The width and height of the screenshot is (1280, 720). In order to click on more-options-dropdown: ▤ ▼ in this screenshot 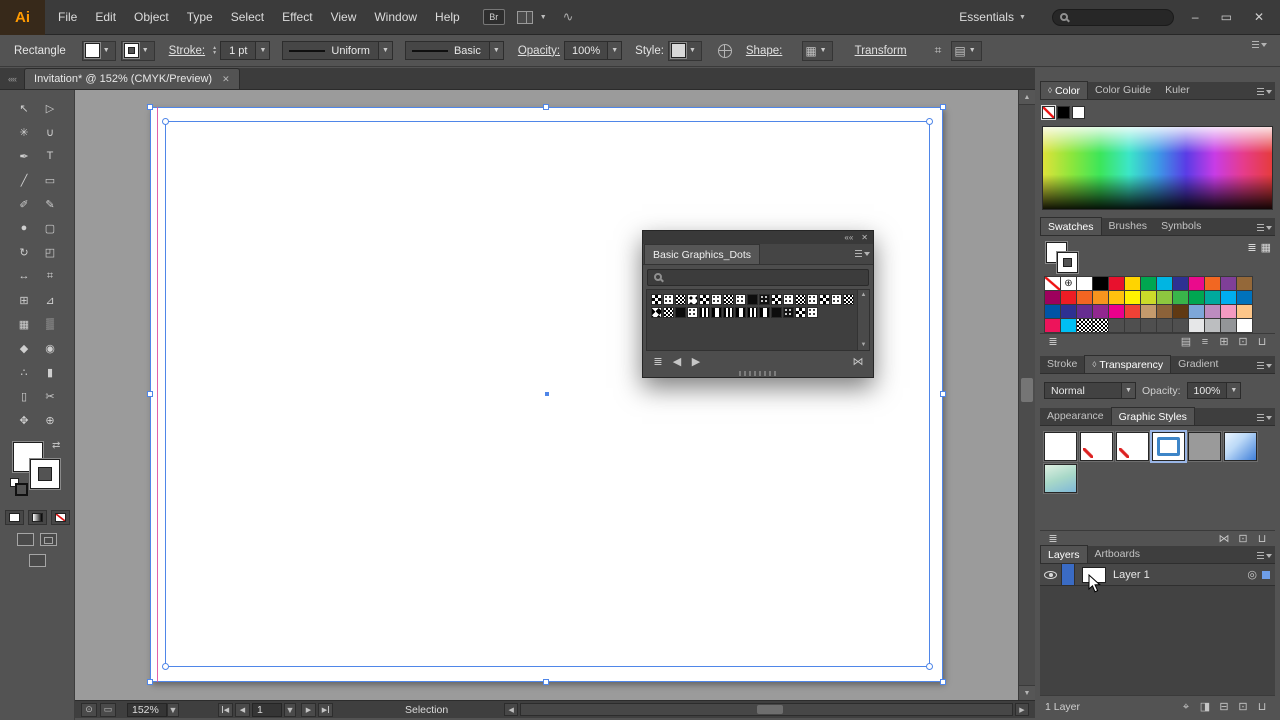, I will do `click(966, 50)`.